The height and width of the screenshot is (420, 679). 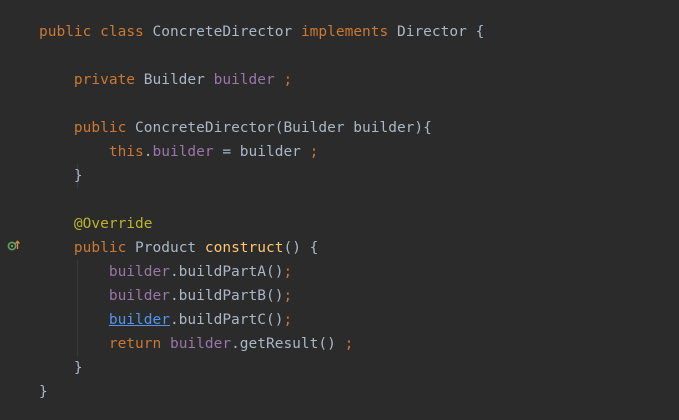 What do you see at coordinates (480, 32) in the screenshot?
I see `brace: {` at bounding box center [480, 32].